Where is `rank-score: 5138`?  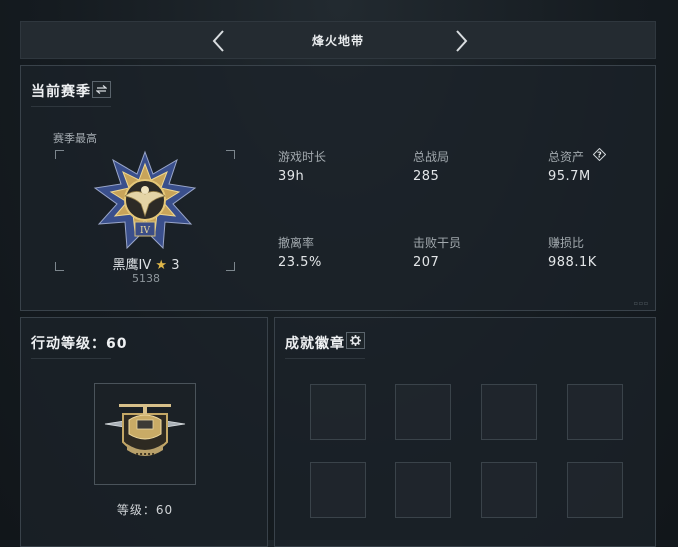 rank-score: 5138 is located at coordinates (146, 278).